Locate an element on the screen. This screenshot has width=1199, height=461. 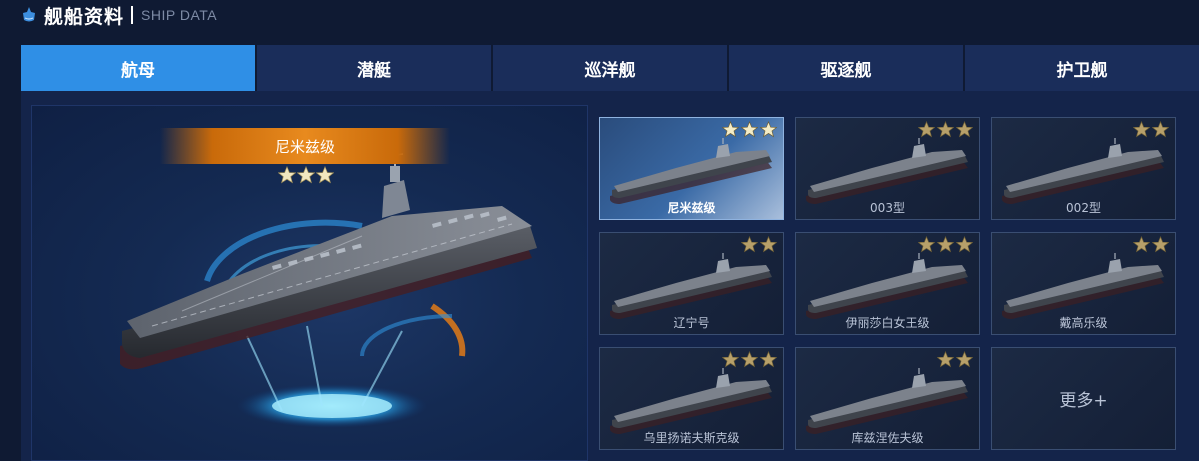
tab-label: 潜艇 is located at coordinates (374, 70).